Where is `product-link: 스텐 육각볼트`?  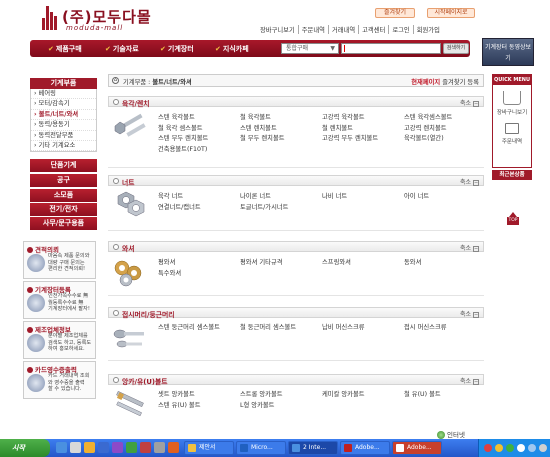
product-link: 스텐 육각볼트 is located at coordinates (199, 118).